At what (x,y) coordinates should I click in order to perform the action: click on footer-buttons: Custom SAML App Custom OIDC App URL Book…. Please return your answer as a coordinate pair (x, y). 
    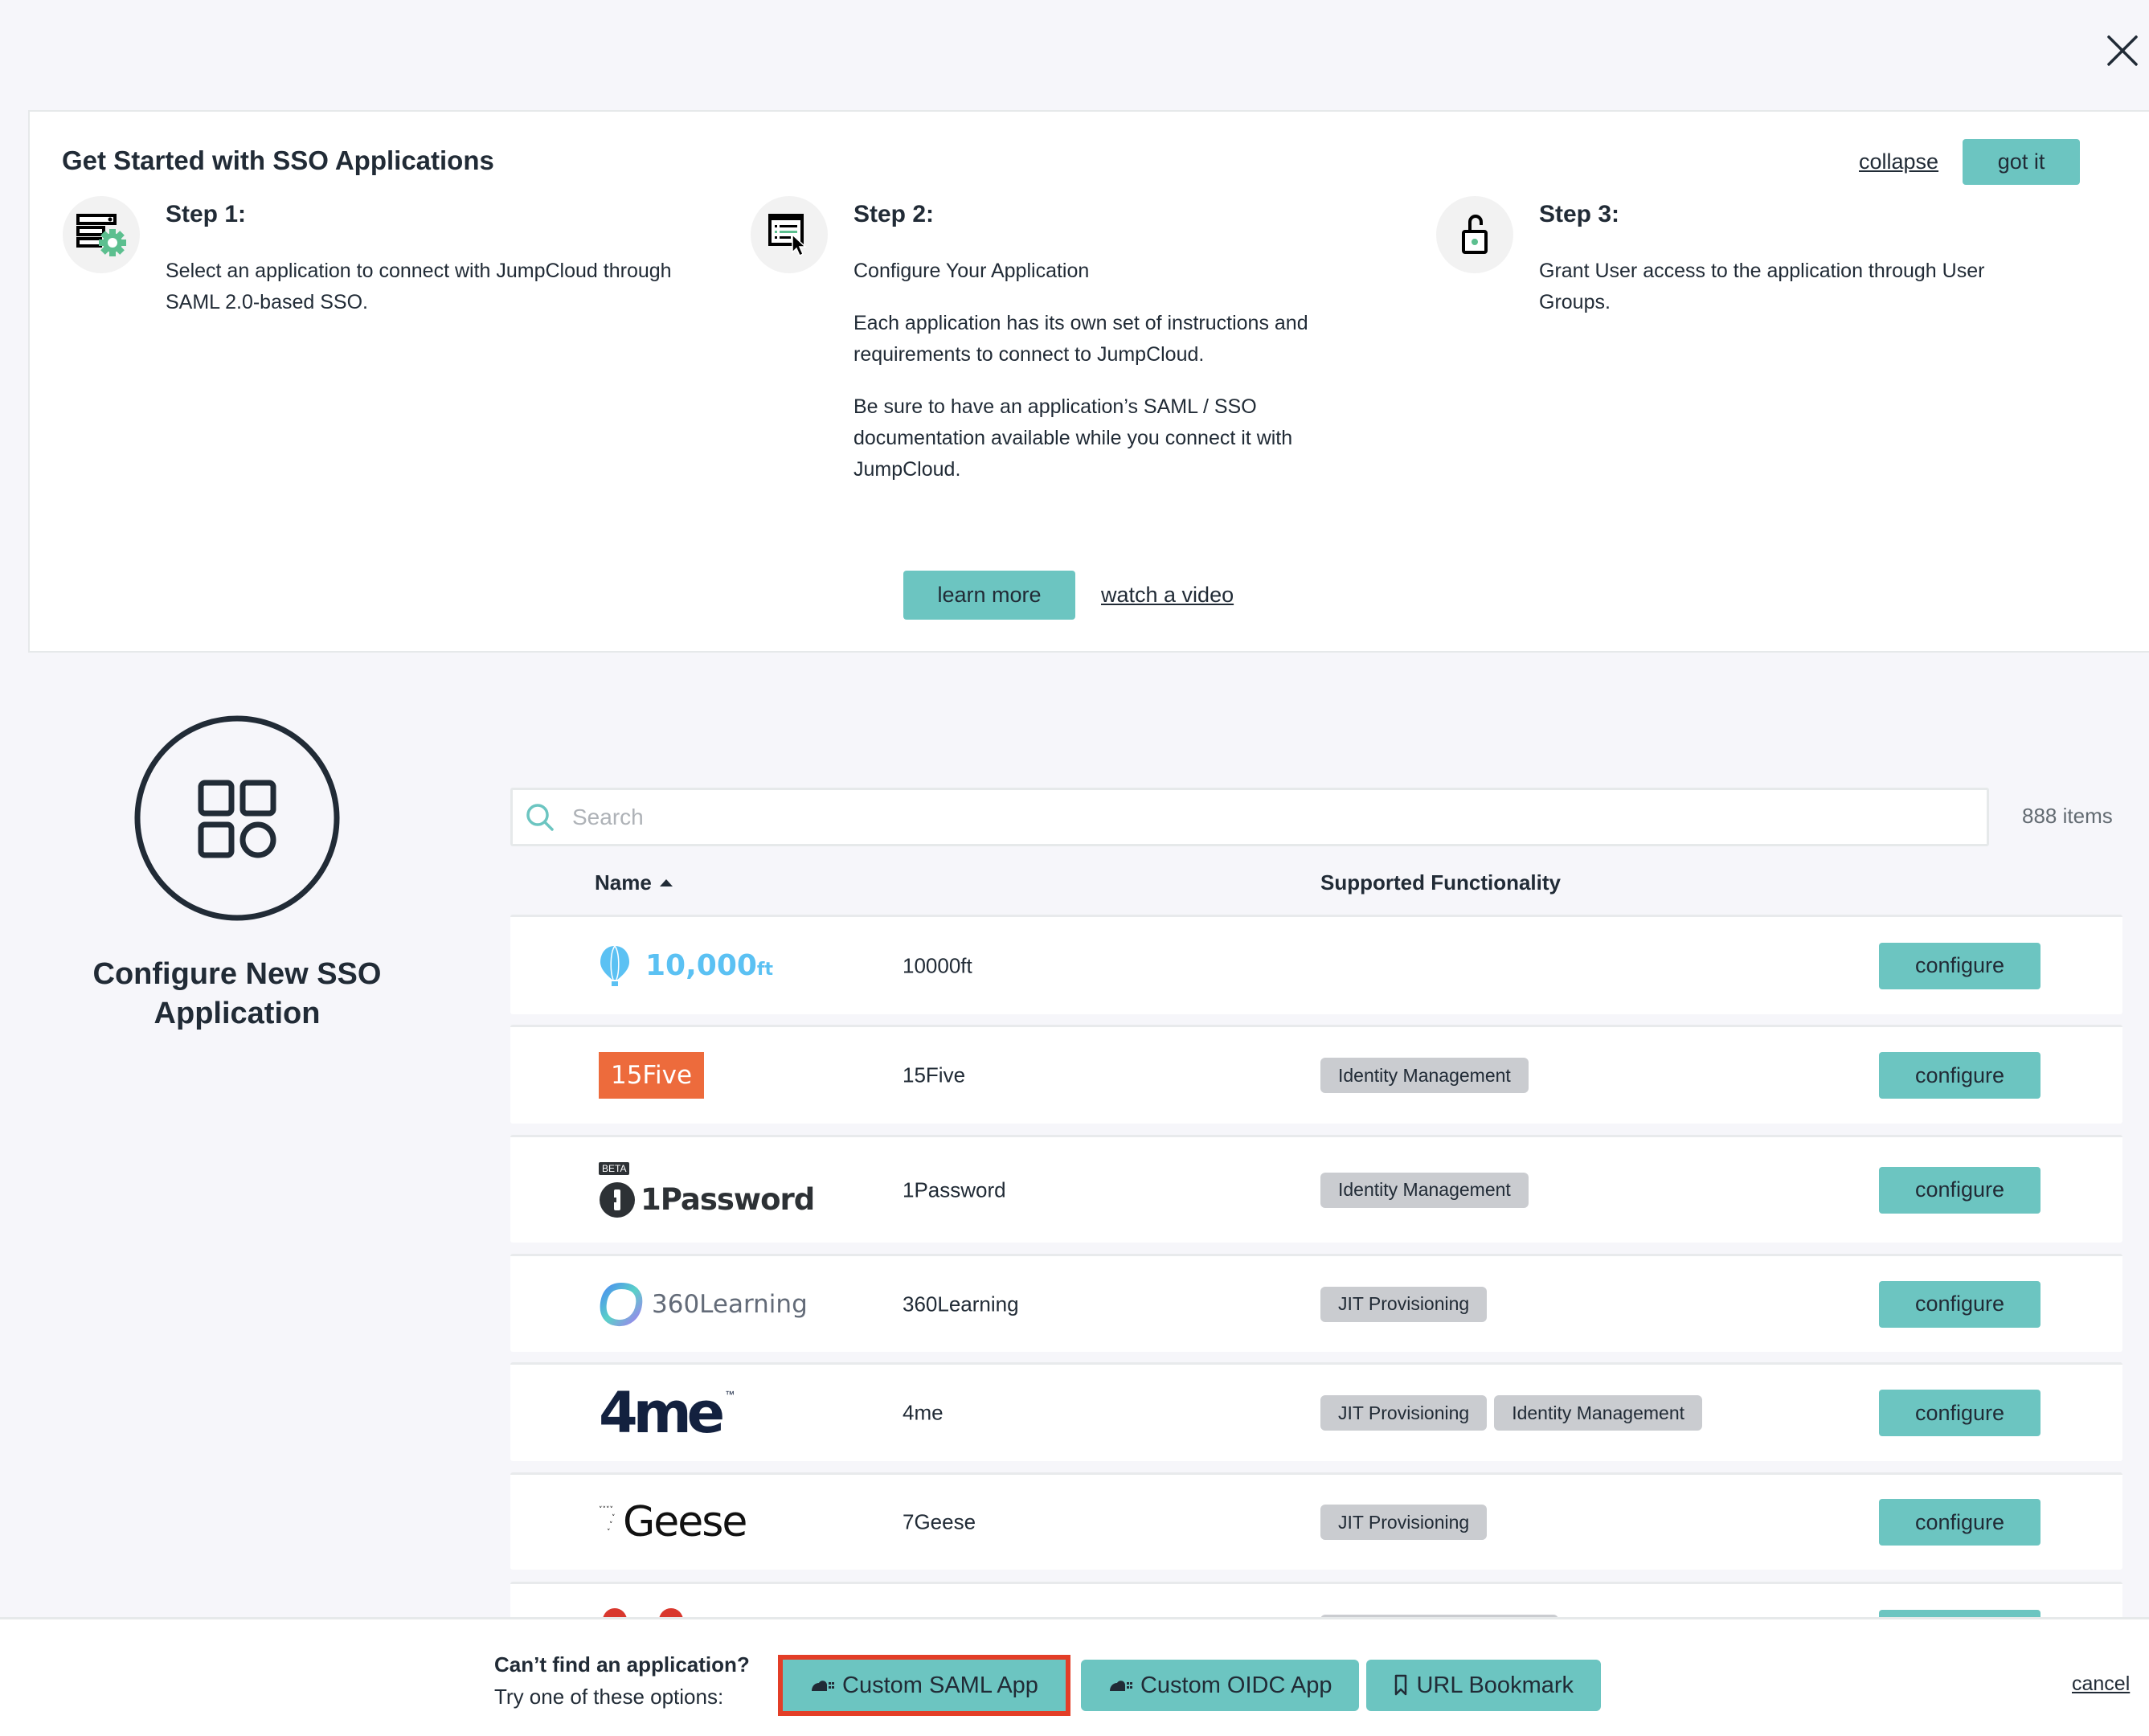
    Looking at the image, I should click on (1190, 1685).